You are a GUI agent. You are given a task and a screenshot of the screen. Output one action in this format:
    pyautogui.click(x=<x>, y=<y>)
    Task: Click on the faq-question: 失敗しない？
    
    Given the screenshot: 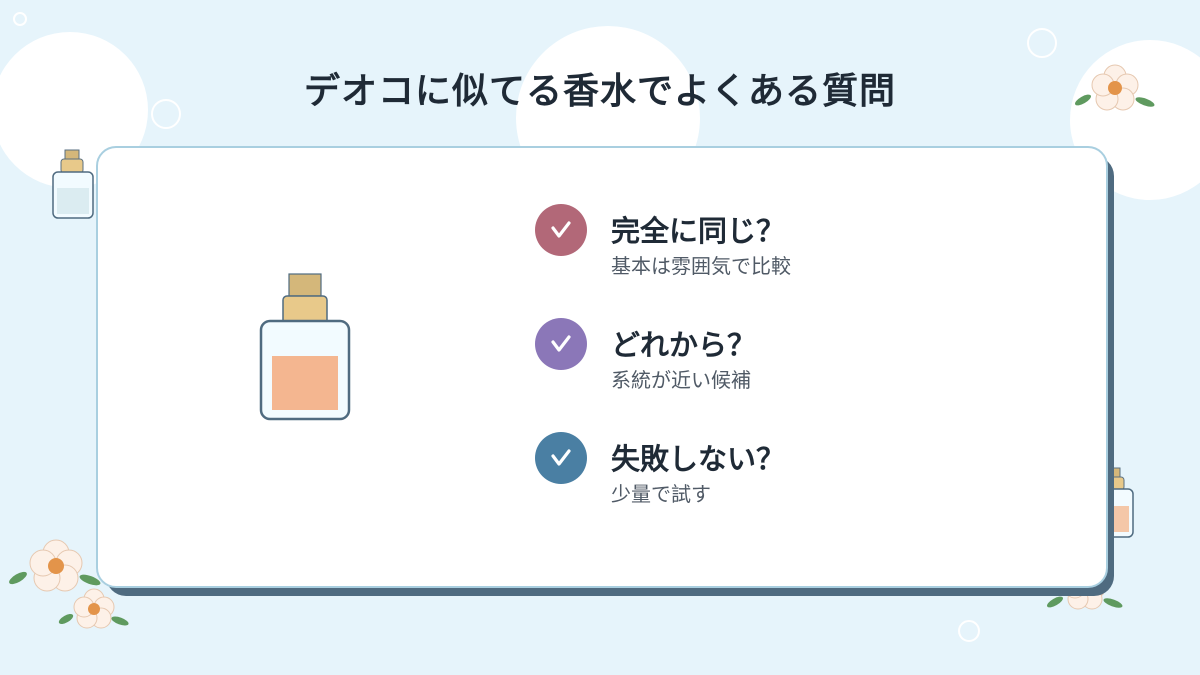 What is the action you would take?
    pyautogui.click(x=698, y=459)
    